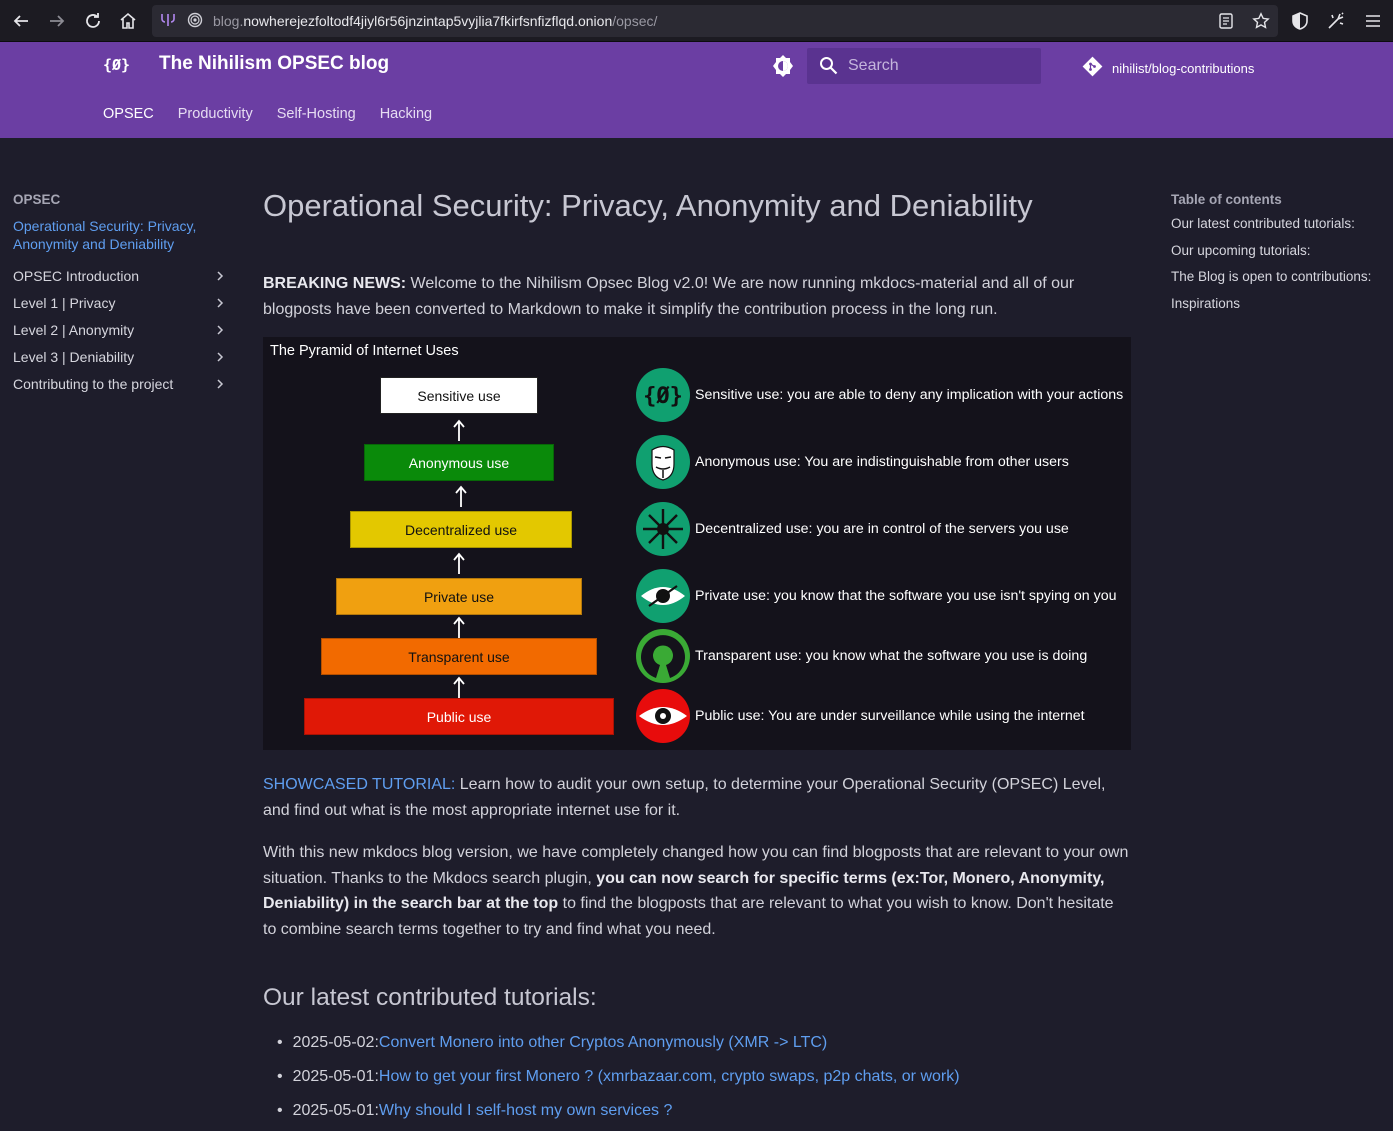  Describe the element at coordinates (1183, 68) in the screenshot. I see `repo-label: nihilist/blog-contributions` at that location.